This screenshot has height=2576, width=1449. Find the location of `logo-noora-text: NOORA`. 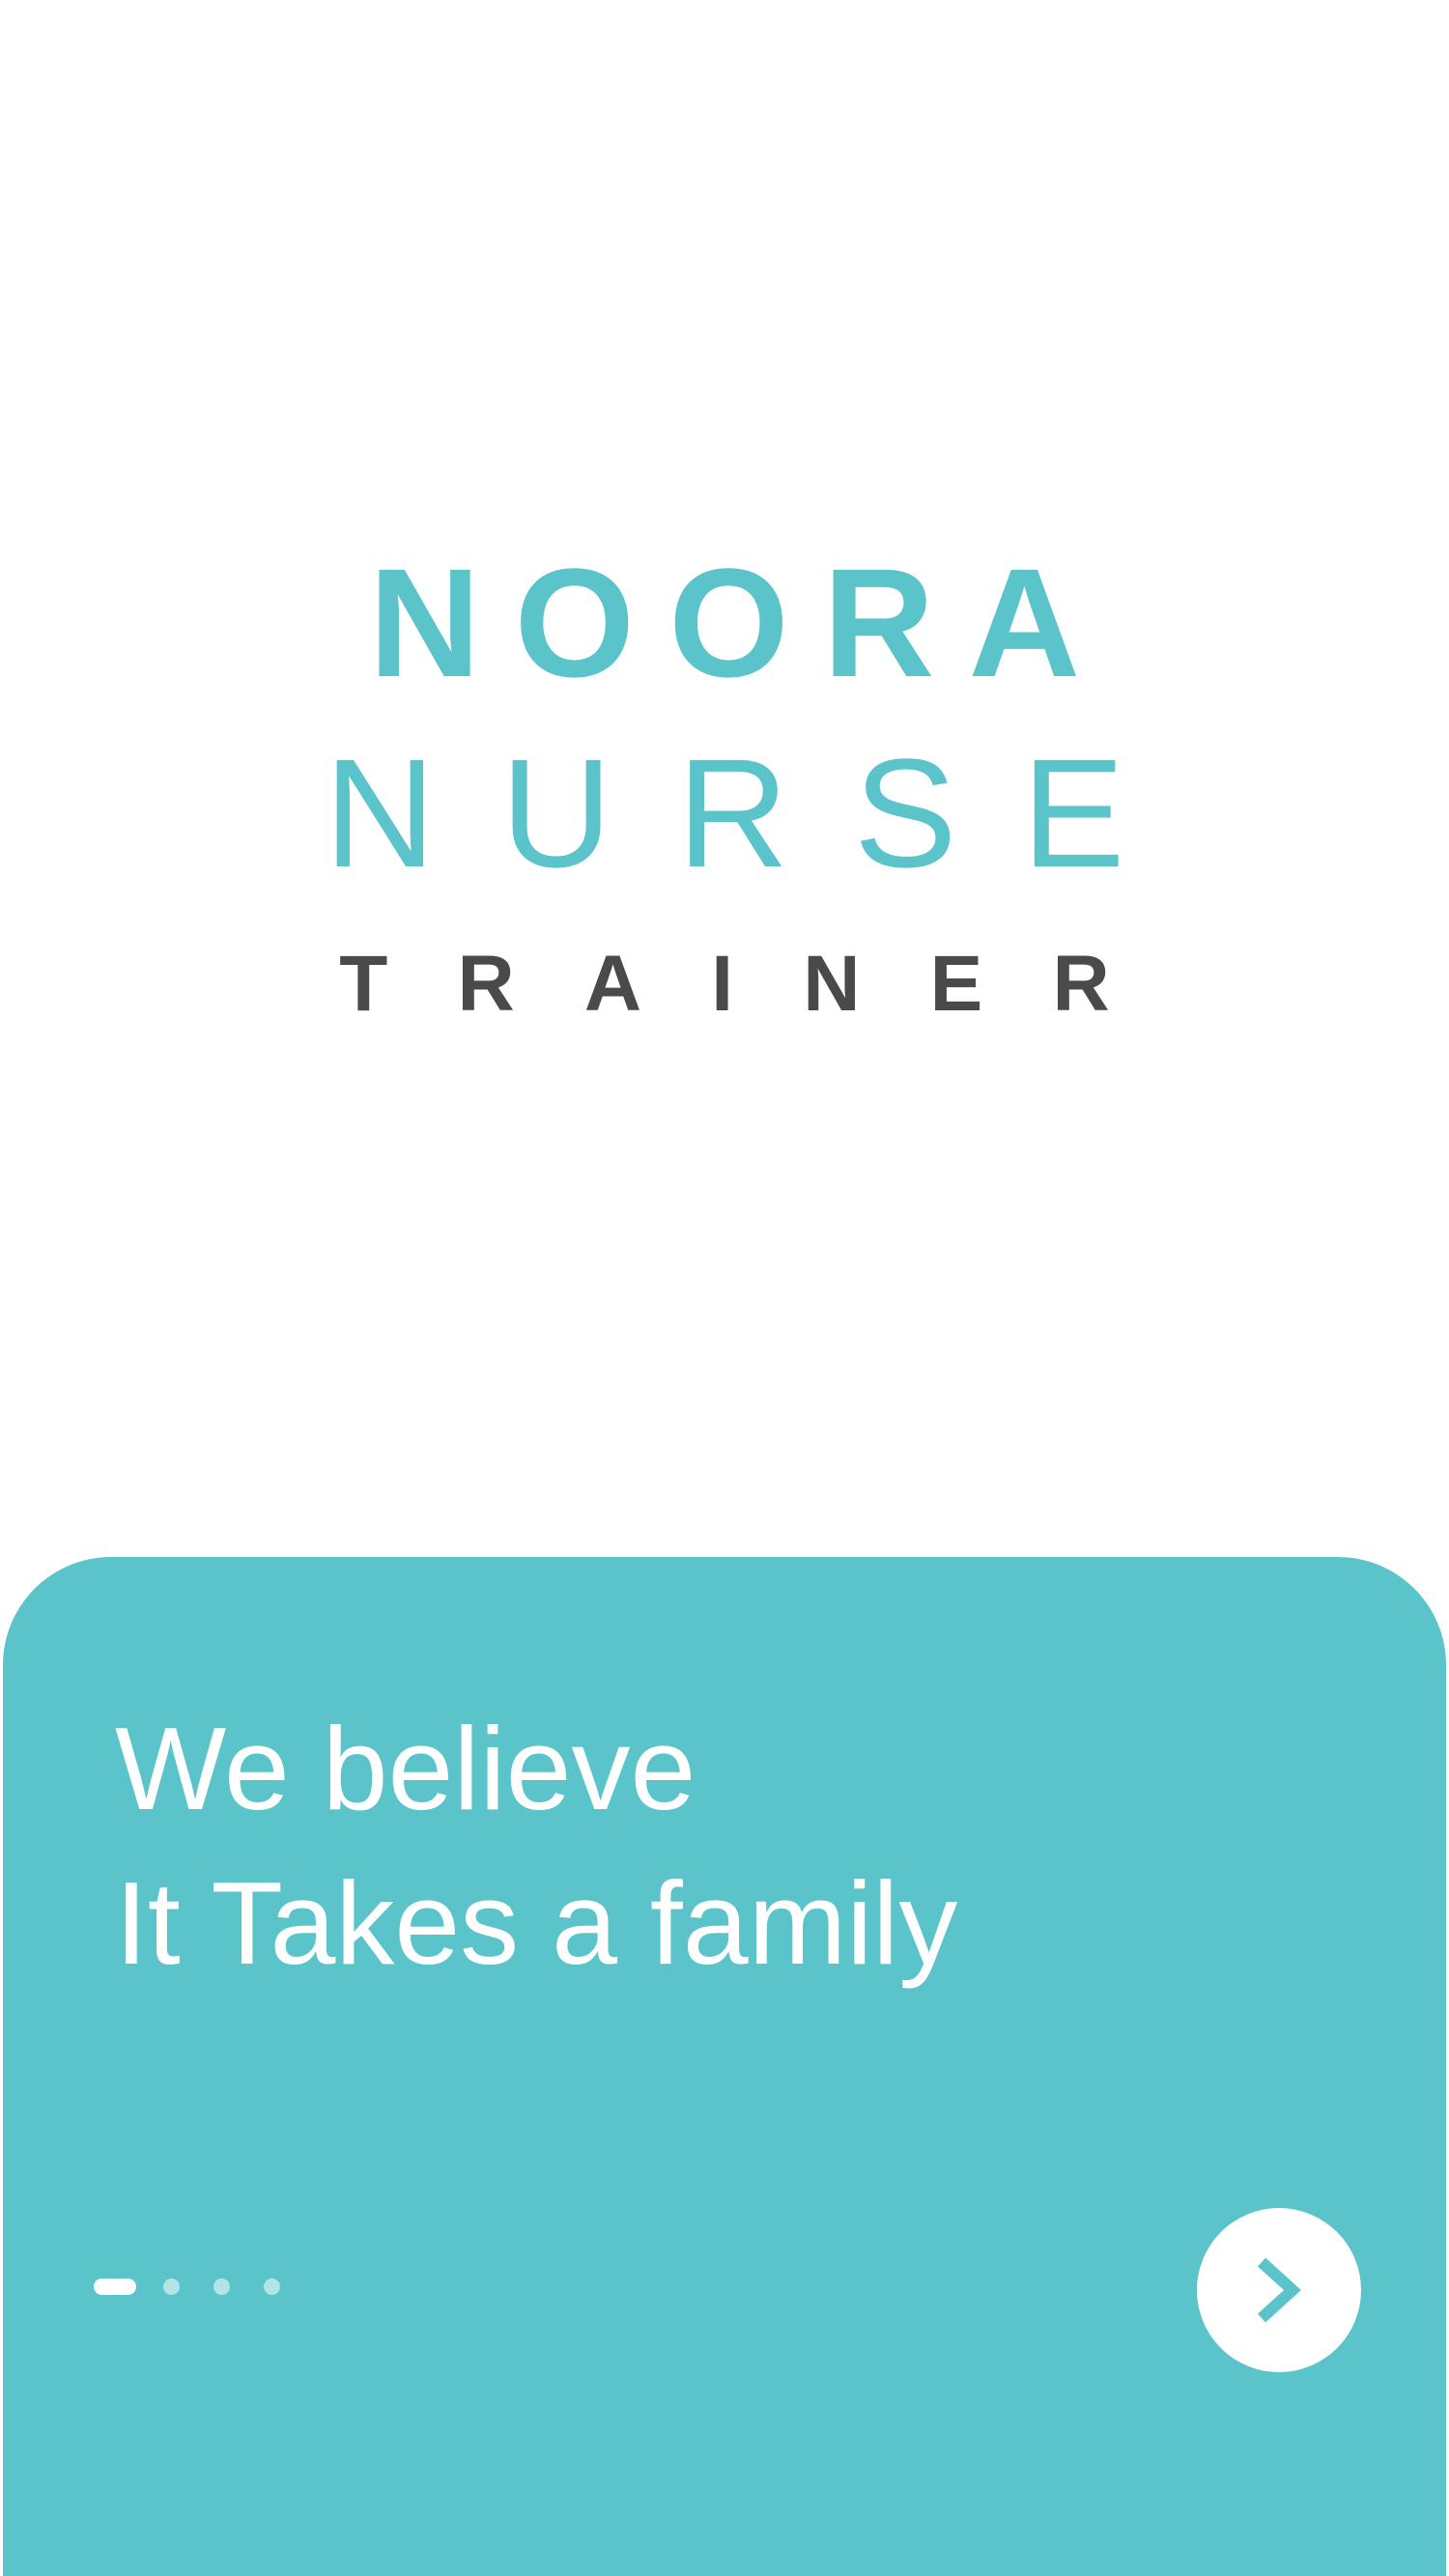

logo-noora-text: NOORA is located at coordinates (741, 622).